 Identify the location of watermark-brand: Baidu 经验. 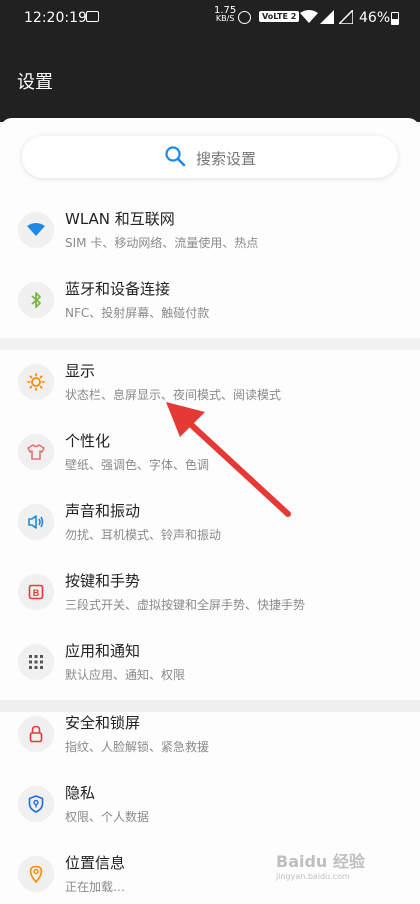
(320, 861).